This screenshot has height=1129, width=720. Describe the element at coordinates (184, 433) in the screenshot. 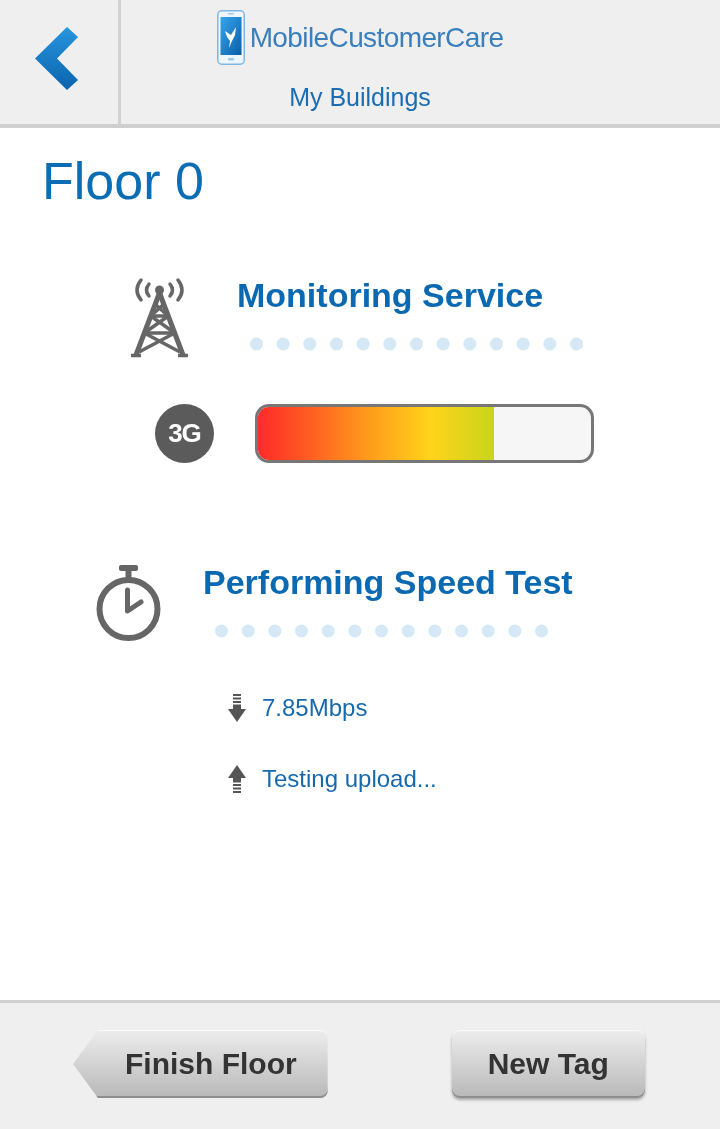

I see `network-type-badge: 3G` at that location.